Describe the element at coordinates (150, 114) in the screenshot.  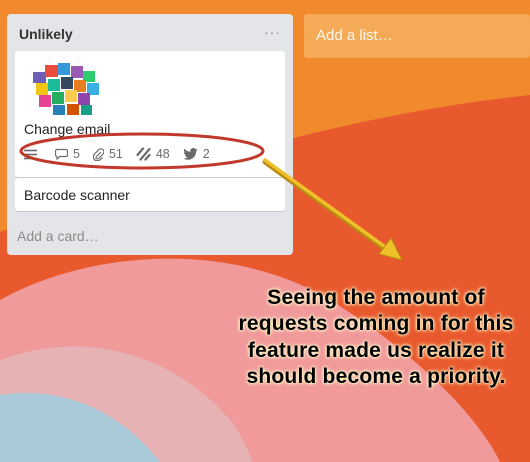
I see `card-change-email: Change email 5 51 48 2` at that location.